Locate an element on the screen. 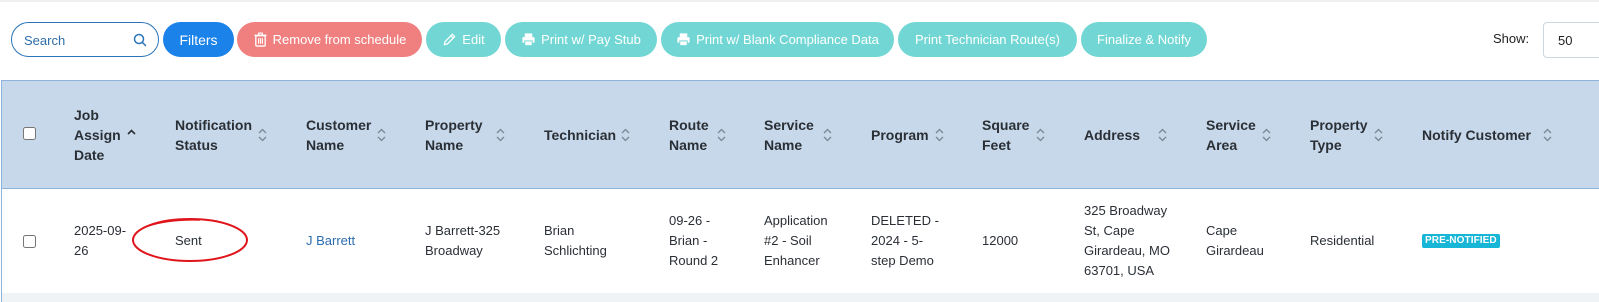 This screenshot has width=1599, height=302. cell-text: 12000 is located at coordinates (1000, 240).